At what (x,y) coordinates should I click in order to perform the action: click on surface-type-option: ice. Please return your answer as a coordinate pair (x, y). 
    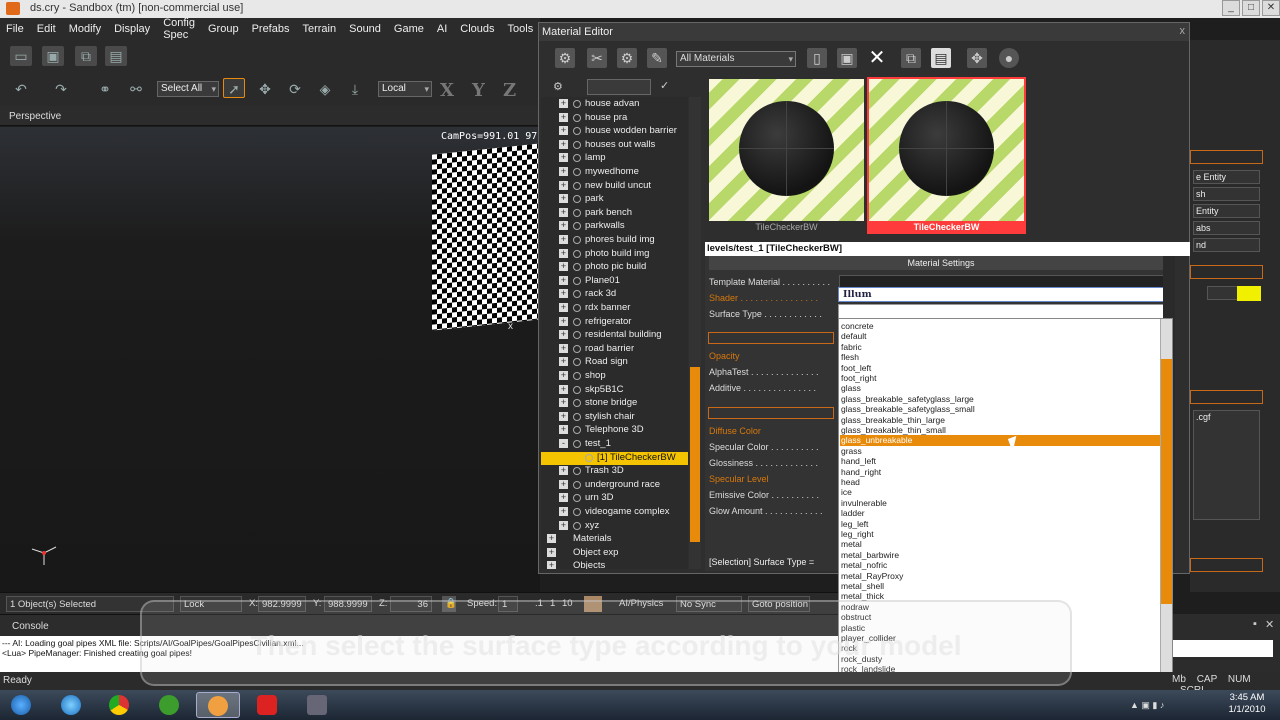
    Looking at the image, I should click on (1000, 492).